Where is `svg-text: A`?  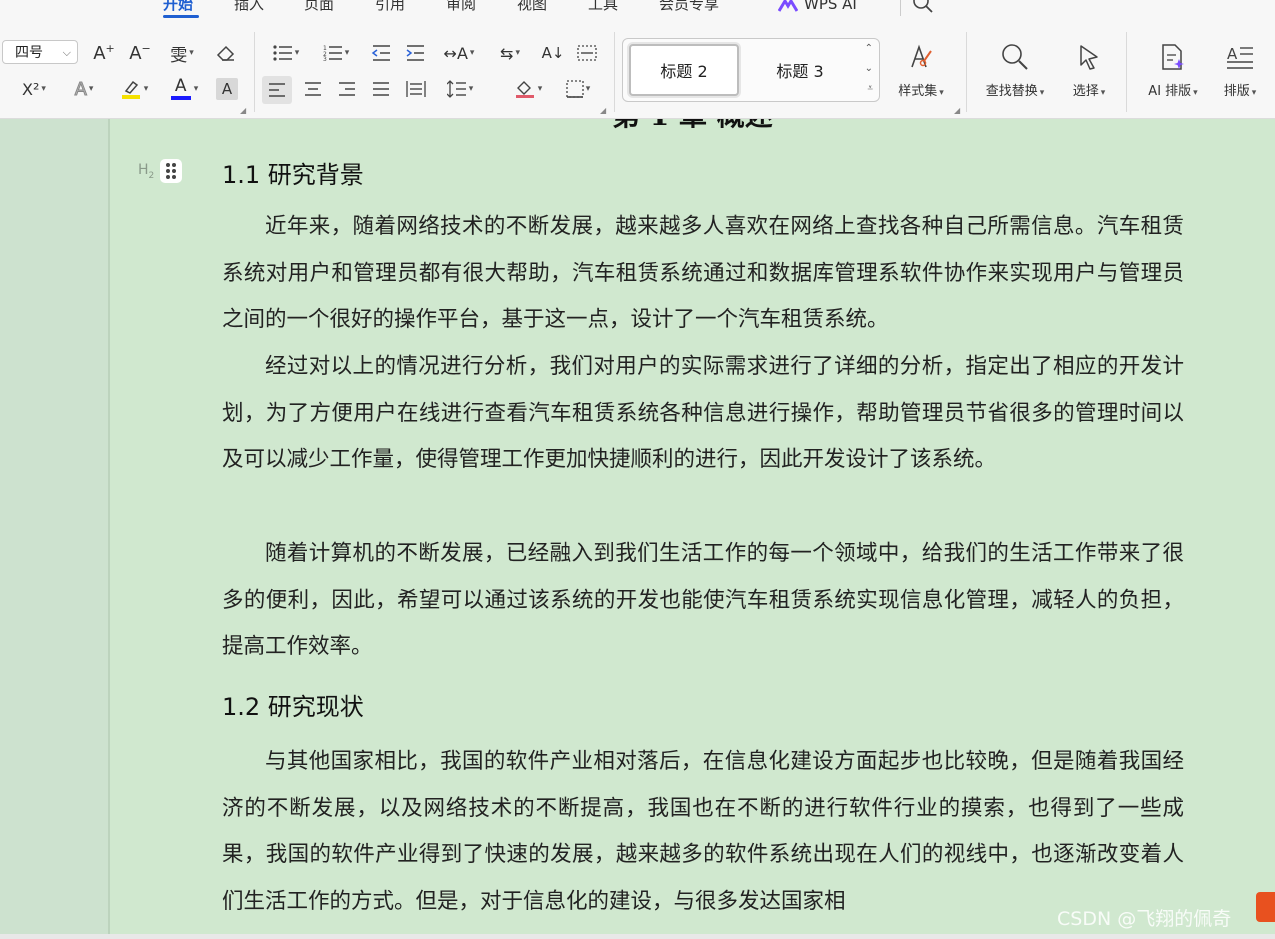 svg-text: A is located at coordinates (1232, 54).